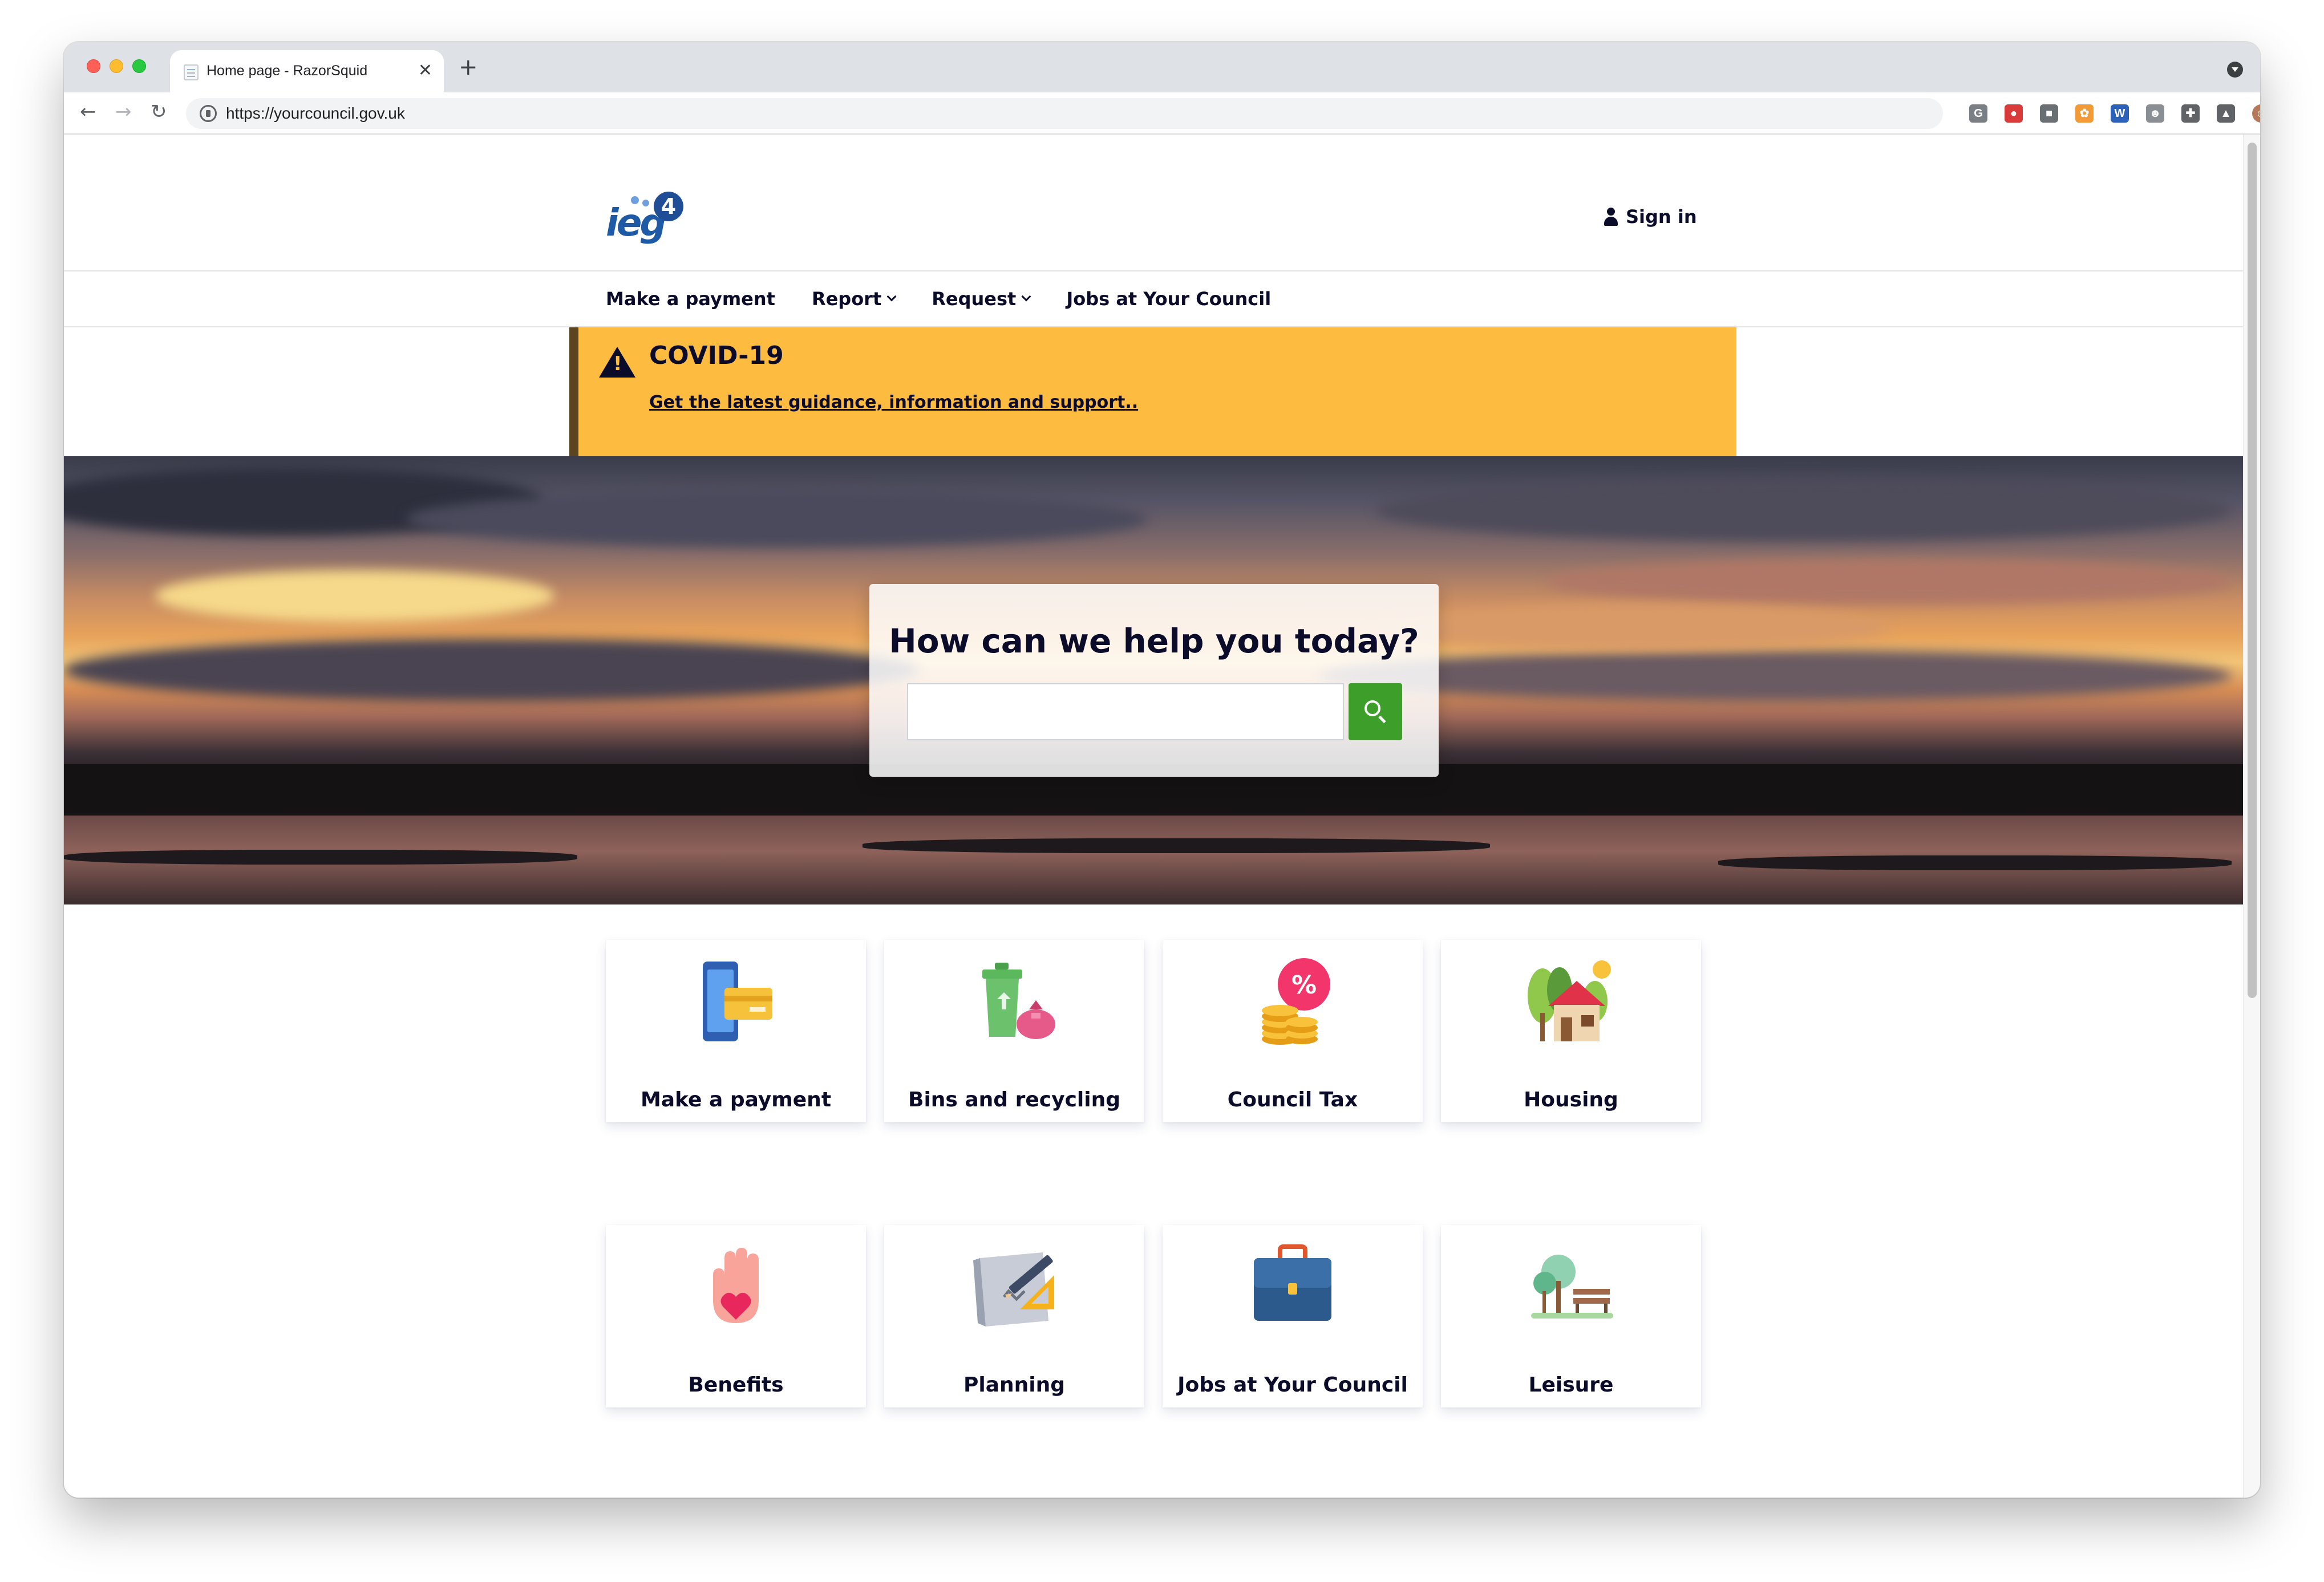 This screenshot has height=1582, width=2324. Describe the element at coordinates (425, 70) in the screenshot. I see `tab-close-icon: ✕` at that location.